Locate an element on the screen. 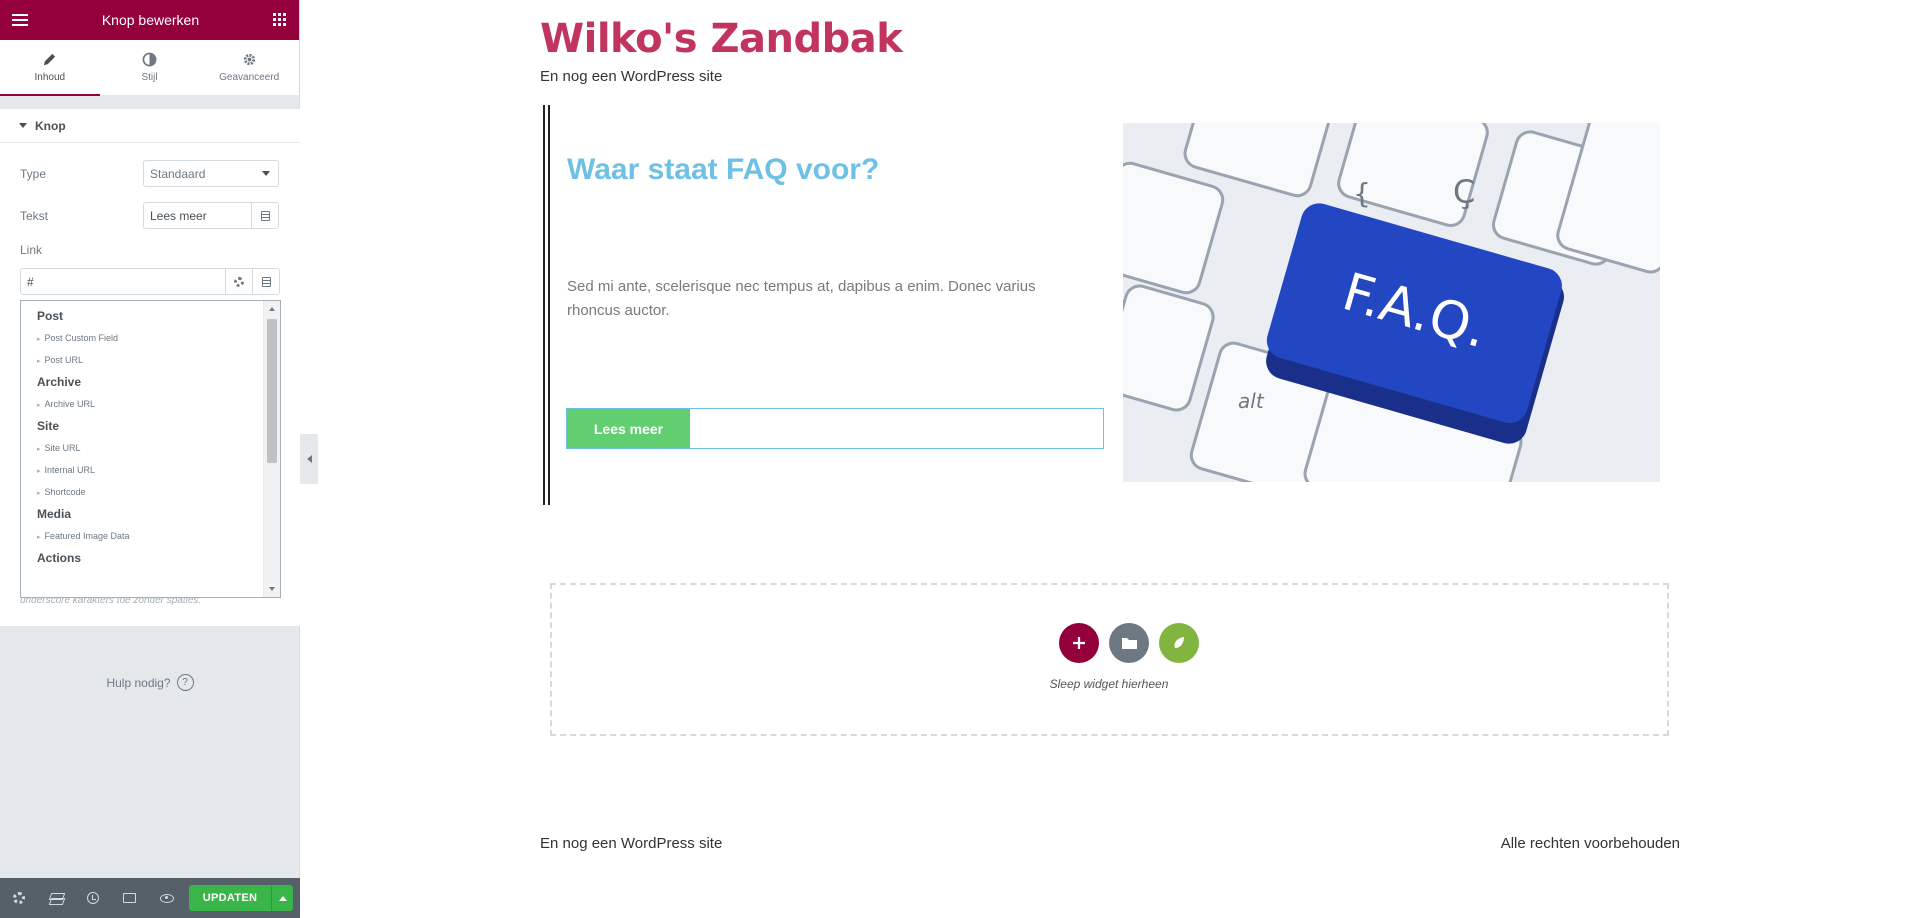  folder-icon is located at coordinates (1129, 643).